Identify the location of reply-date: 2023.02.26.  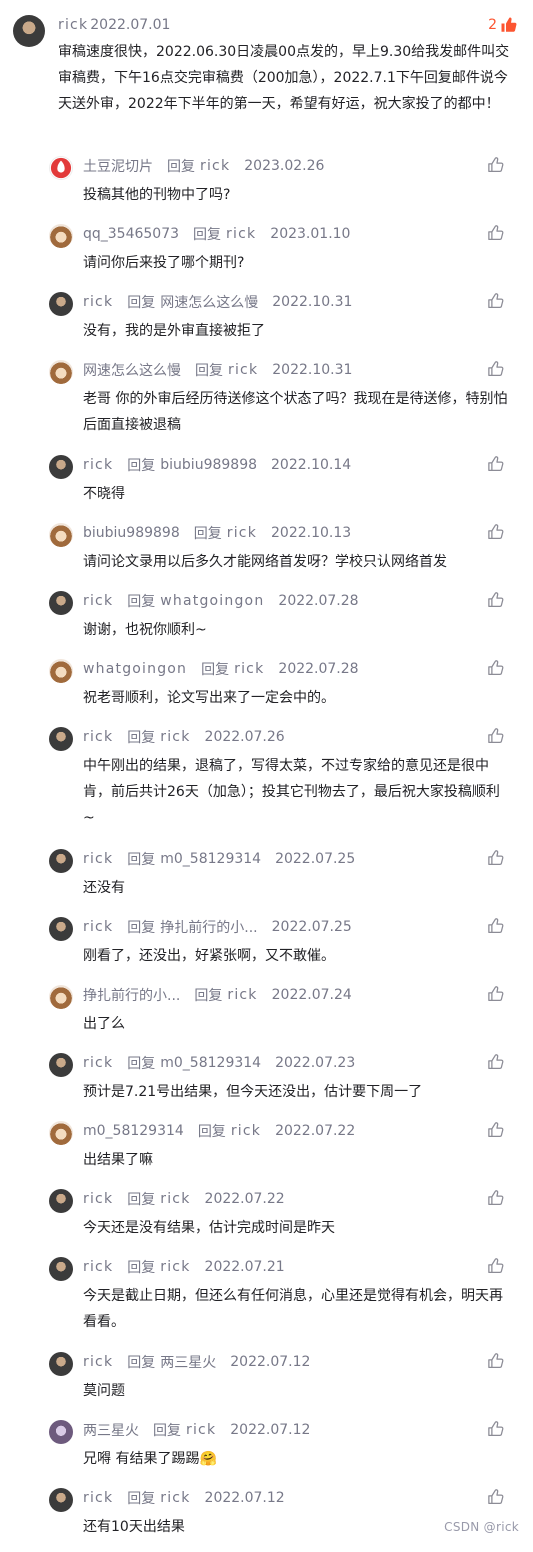
(284, 166).